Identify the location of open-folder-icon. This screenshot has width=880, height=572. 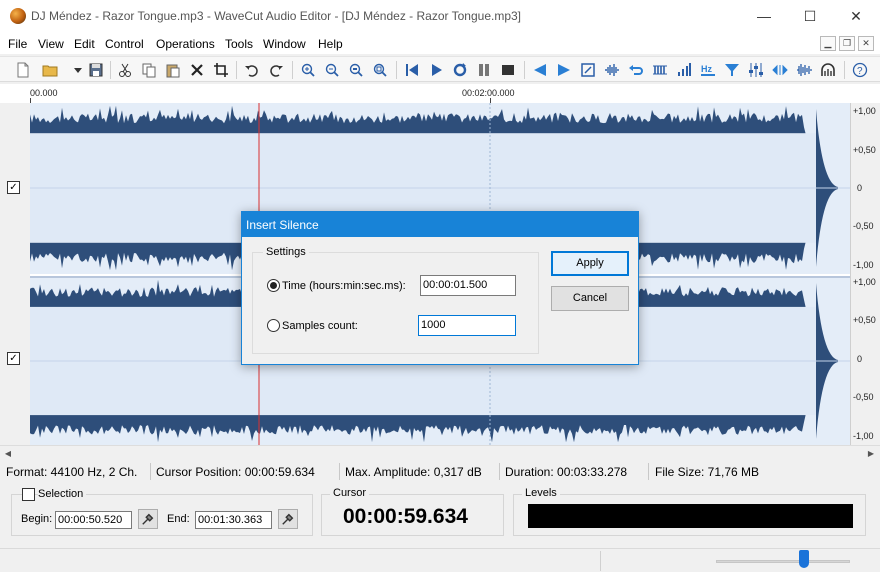
(50, 70).